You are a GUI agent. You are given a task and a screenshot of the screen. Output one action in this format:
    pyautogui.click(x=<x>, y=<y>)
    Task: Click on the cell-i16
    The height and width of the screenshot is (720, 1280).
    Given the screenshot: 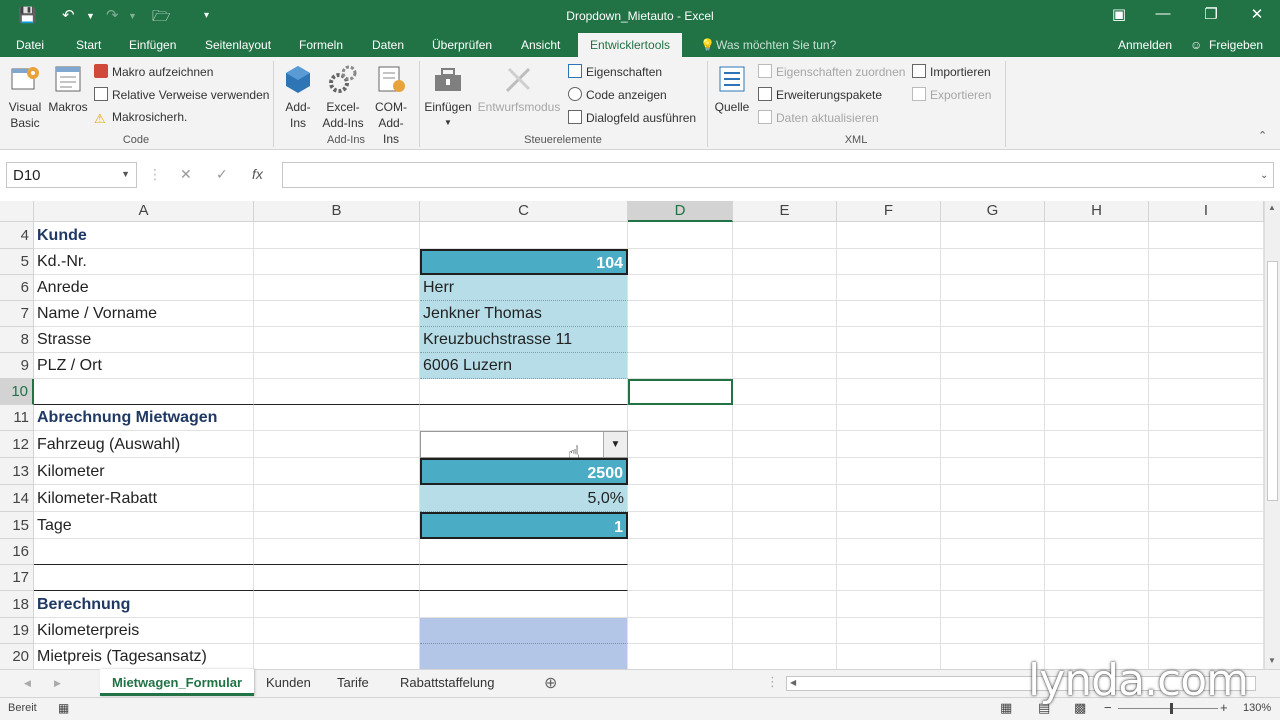 What is the action you would take?
    pyautogui.click(x=1206, y=552)
    